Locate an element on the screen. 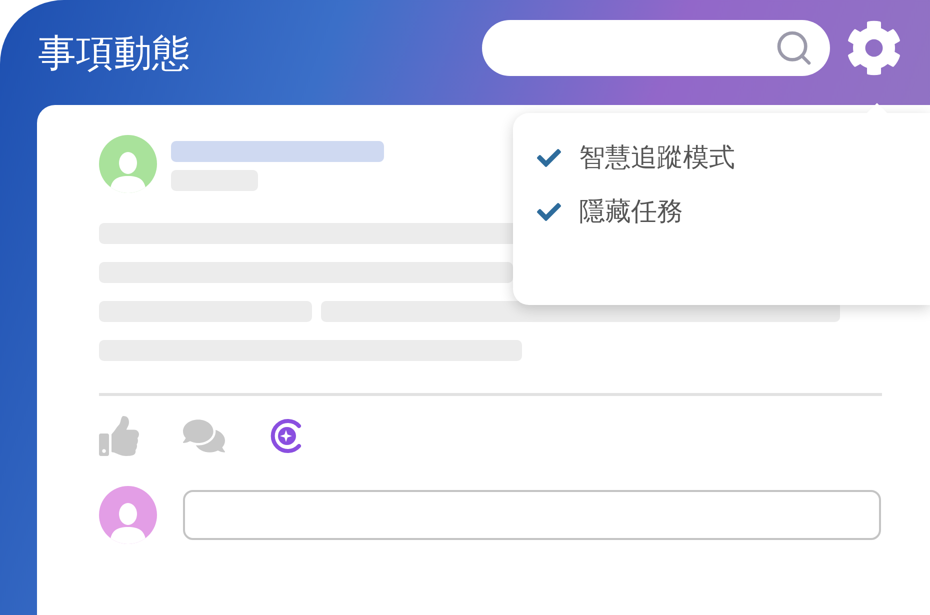 This screenshot has width=930, height=615. settings-button is located at coordinates (874, 48).